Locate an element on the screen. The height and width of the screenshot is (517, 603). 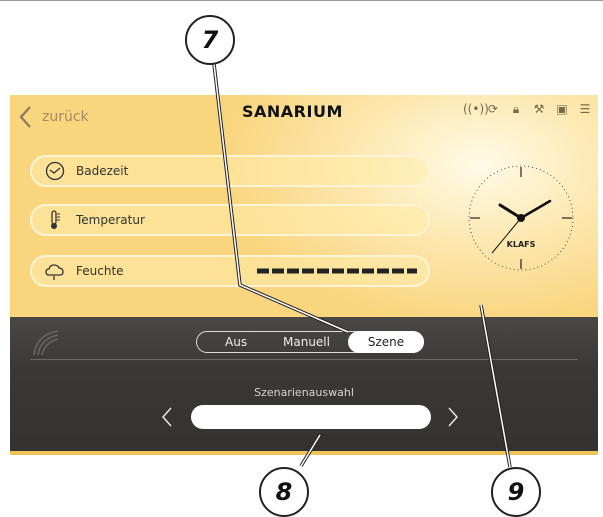
list-icon: ☰ is located at coordinates (585, 109).